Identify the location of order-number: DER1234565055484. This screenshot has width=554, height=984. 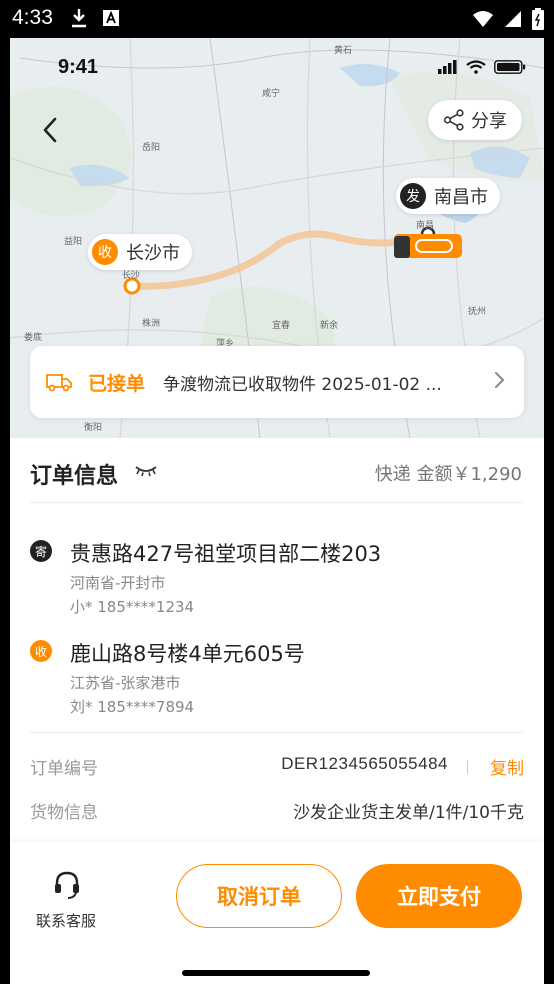
(364, 763).